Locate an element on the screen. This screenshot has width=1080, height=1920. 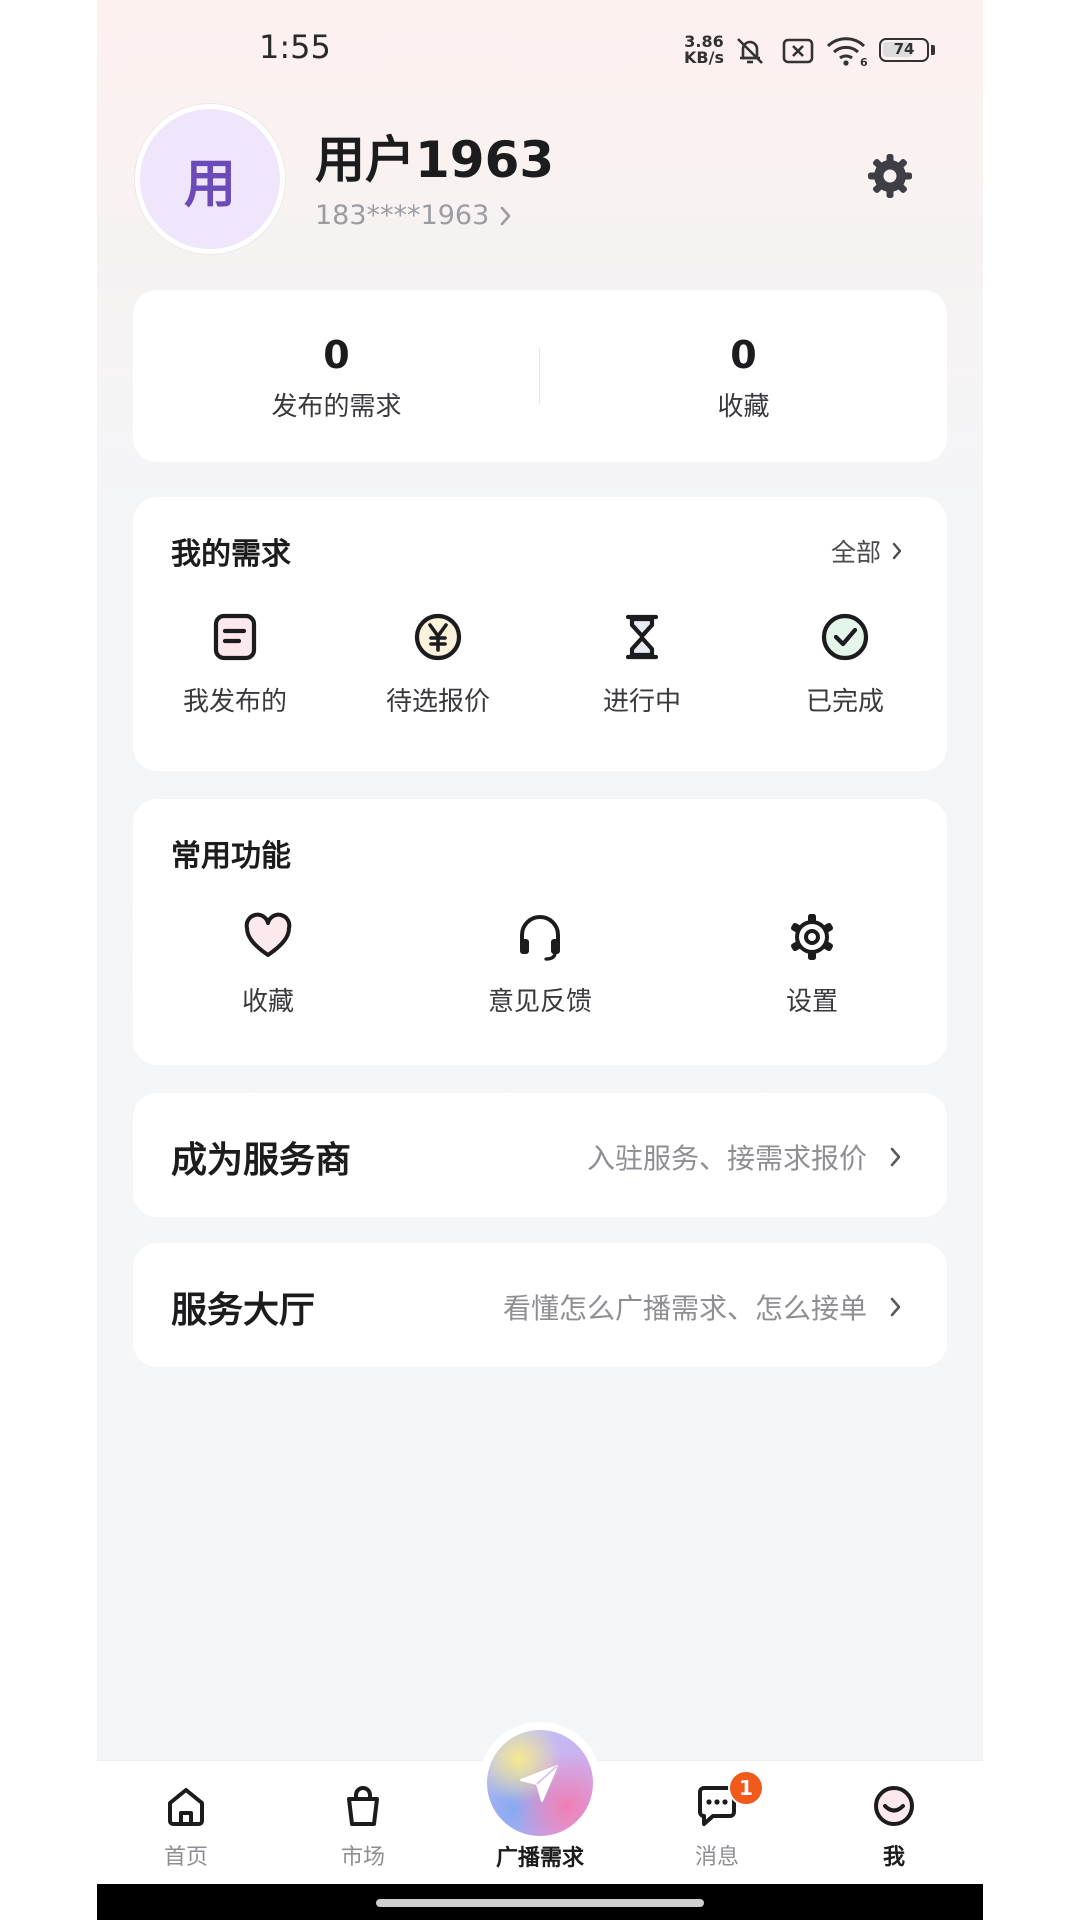
battery-level: 74 is located at coordinates (904, 49).